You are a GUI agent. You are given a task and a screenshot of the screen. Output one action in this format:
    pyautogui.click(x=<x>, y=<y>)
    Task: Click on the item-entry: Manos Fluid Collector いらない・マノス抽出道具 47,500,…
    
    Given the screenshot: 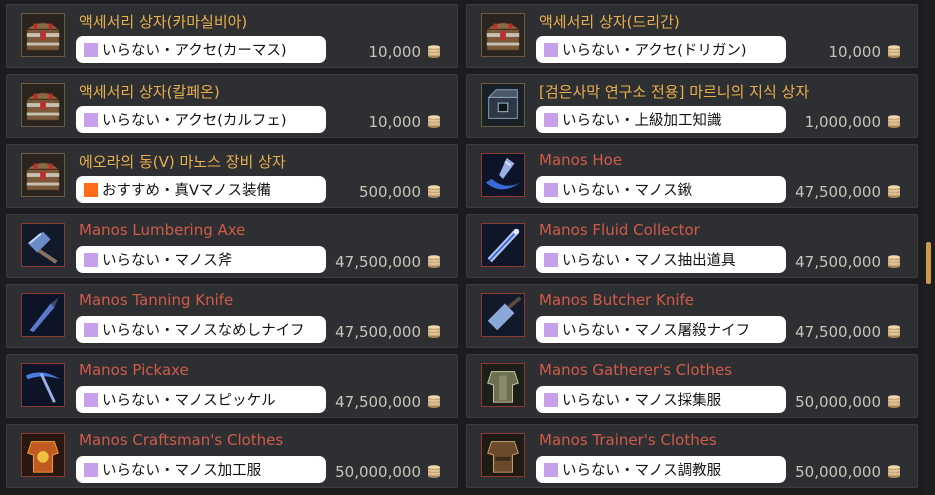 What is the action you would take?
    pyautogui.click(x=692, y=246)
    